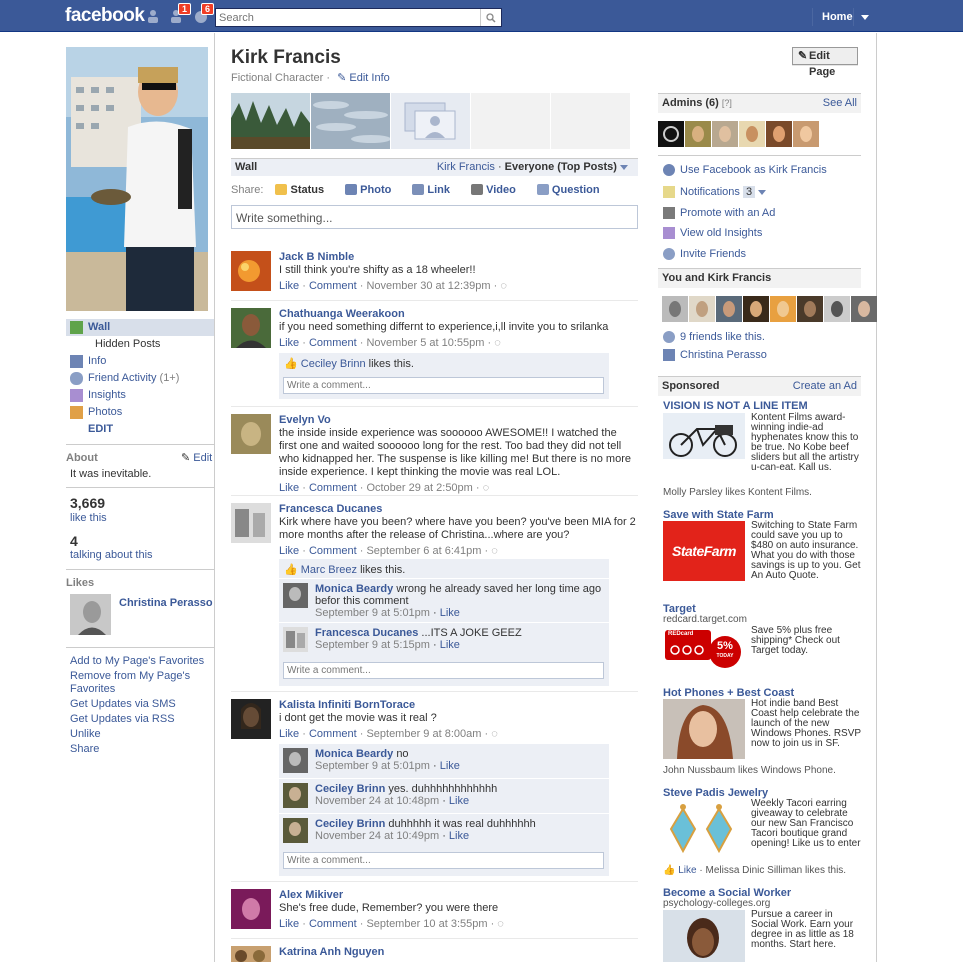  I want to click on post-author: Katrina Anh Nguyen, so click(458, 952).